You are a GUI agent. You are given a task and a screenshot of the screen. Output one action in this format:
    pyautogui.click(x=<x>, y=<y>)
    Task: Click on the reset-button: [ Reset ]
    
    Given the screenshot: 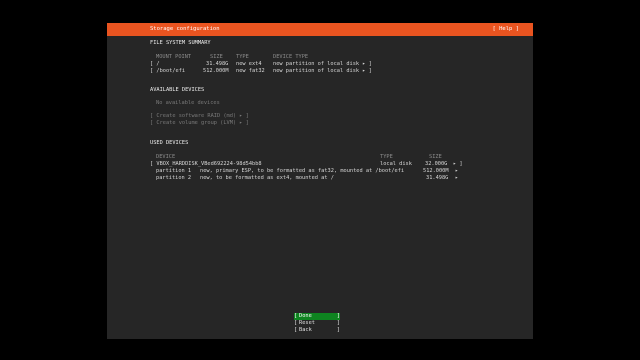 What is the action you would take?
    pyautogui.click(x=317, y=323)
    